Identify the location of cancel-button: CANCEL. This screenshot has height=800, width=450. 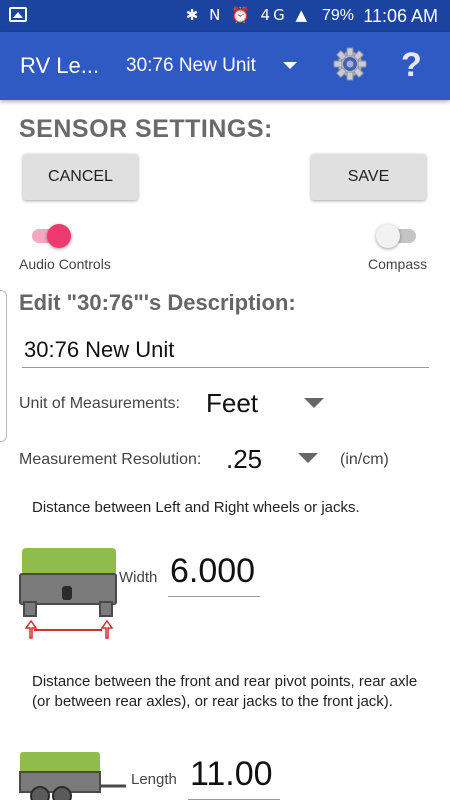
(80, 177).